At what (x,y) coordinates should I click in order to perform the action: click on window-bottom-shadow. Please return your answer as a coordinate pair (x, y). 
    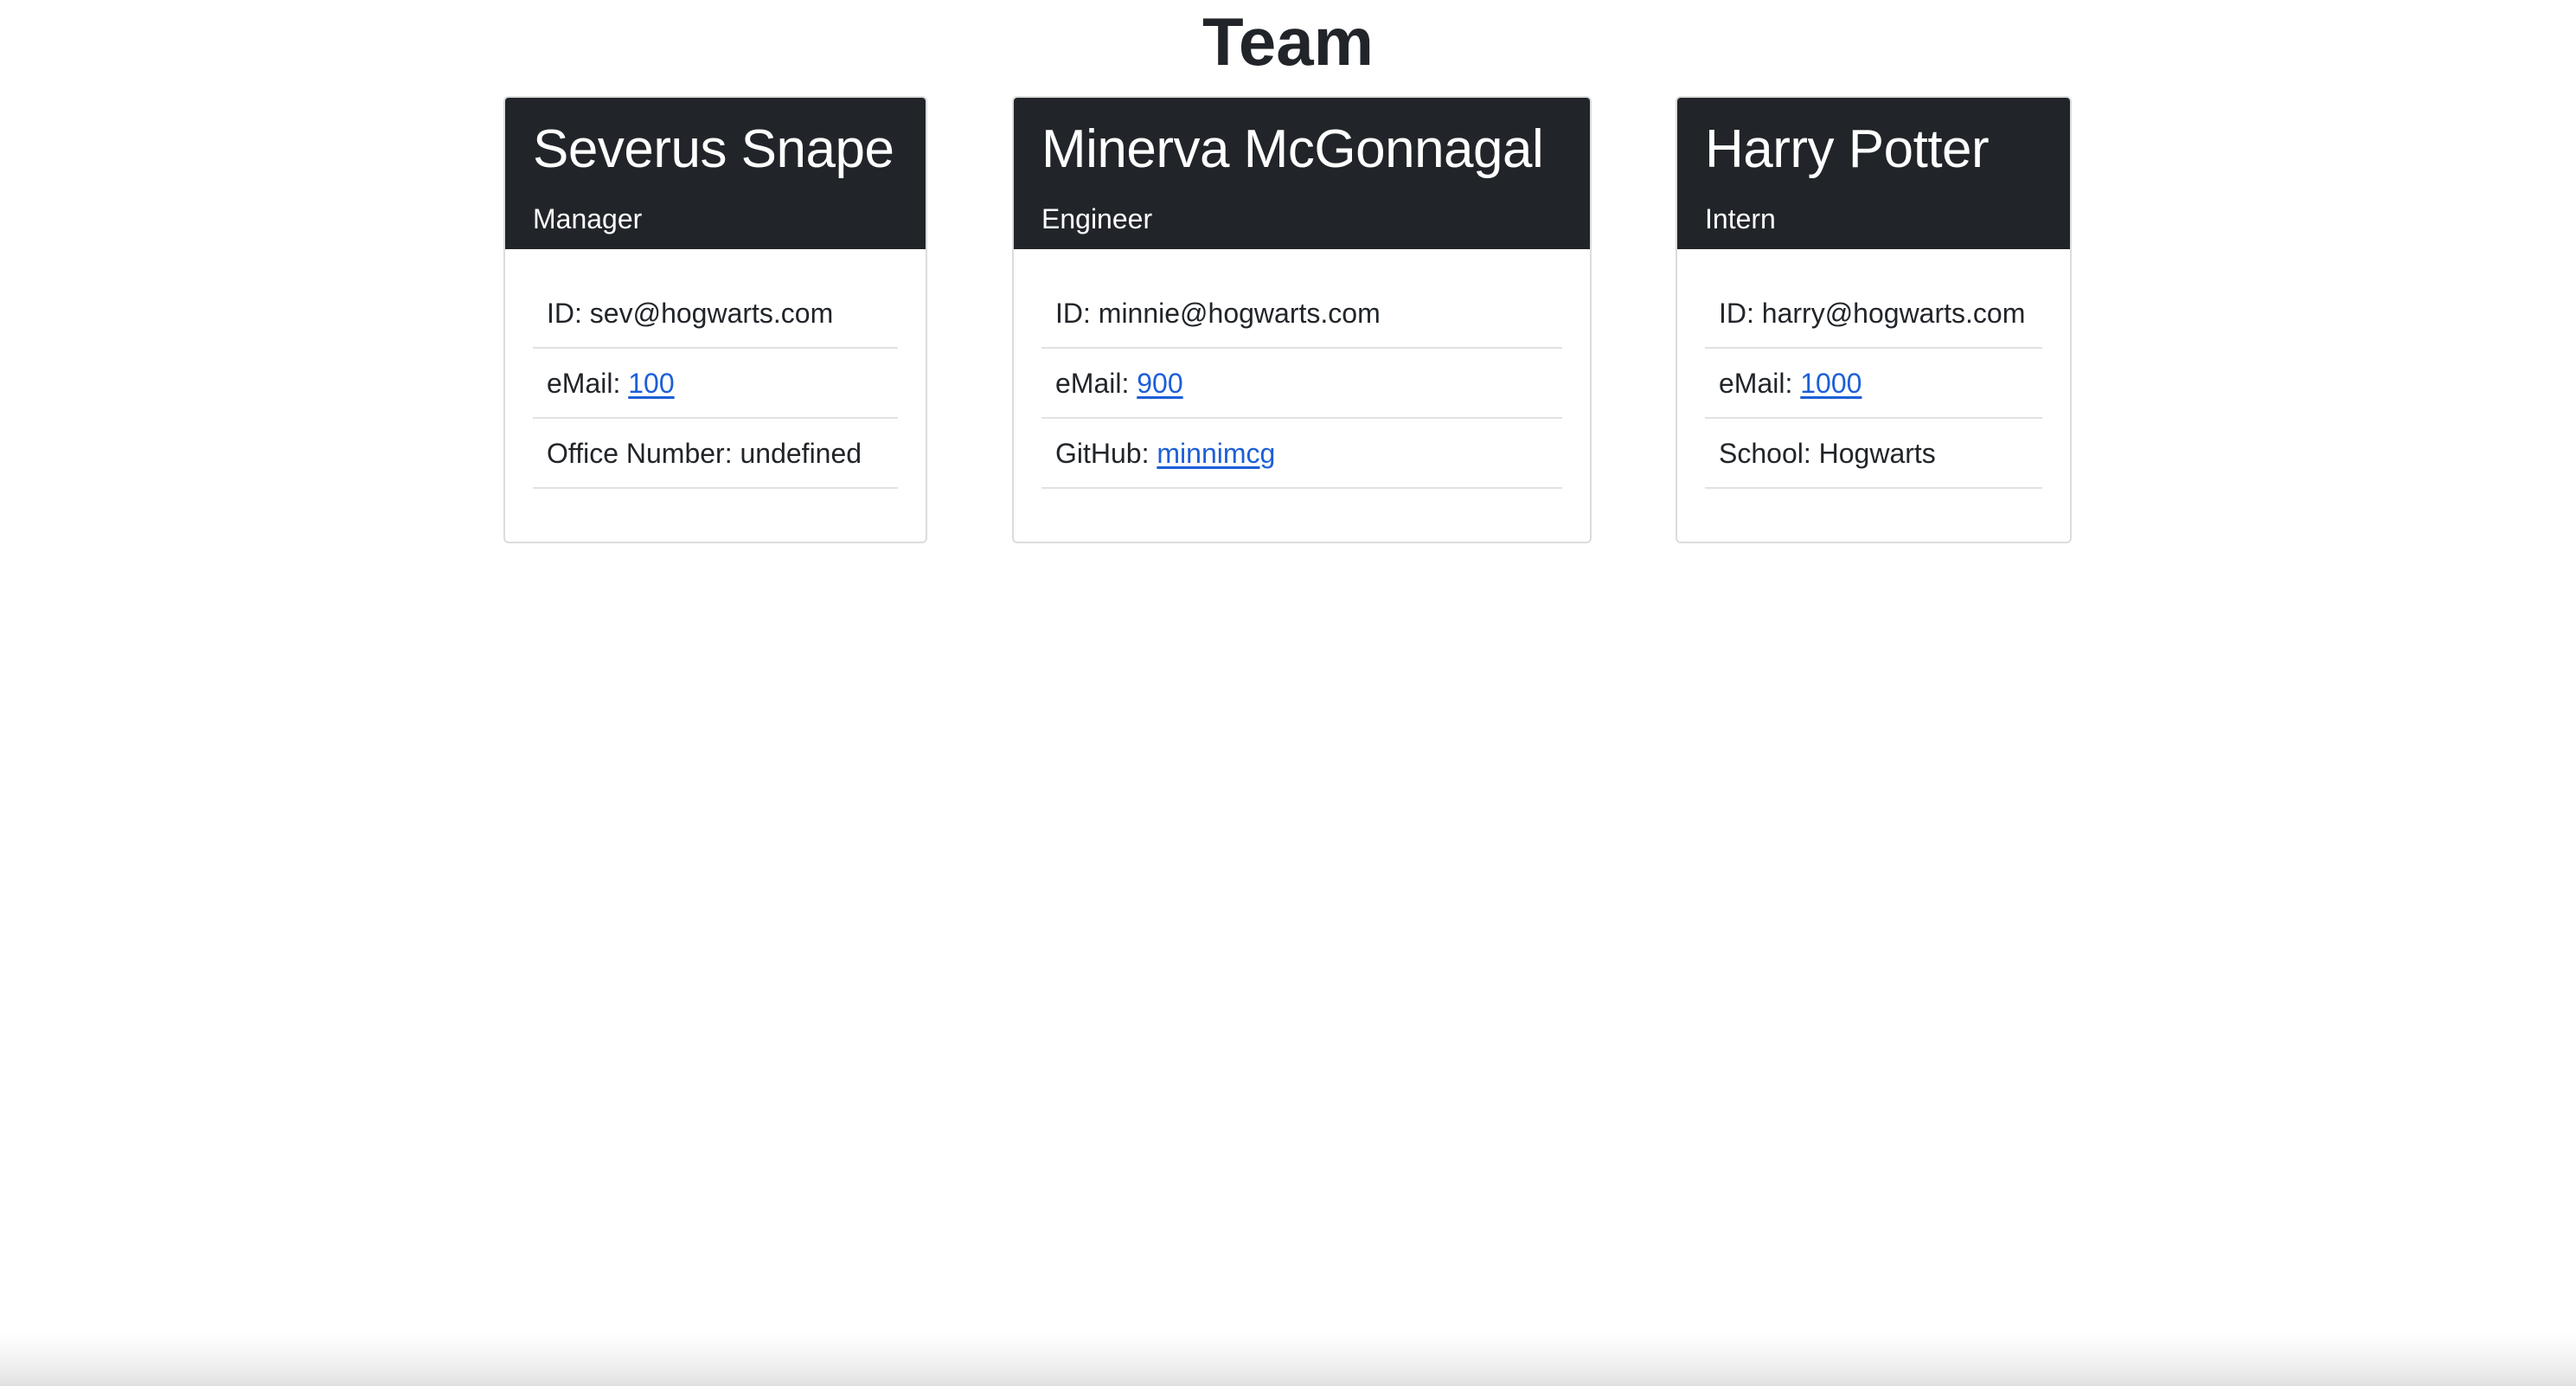
    Looking at the image, I should click on (1288, 1359).